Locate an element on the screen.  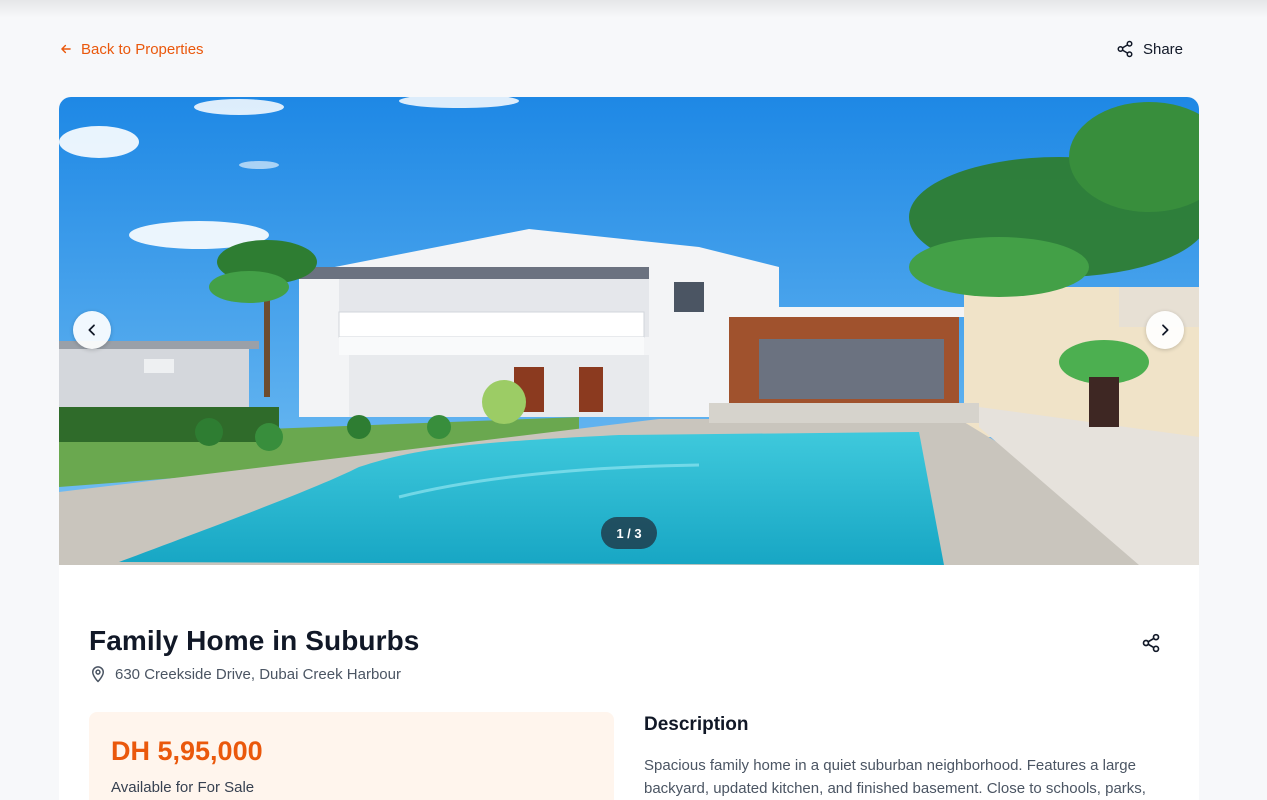
chevron-right-icon is located at coordinates (1165, 330).